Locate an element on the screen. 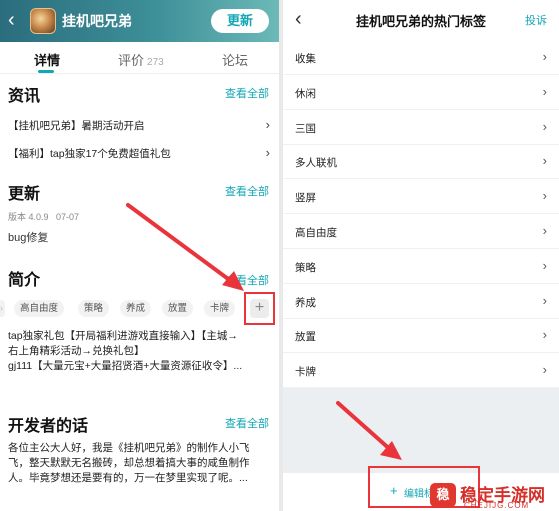 The width and height of the screenshot is (559, 511). update-note: bug修复 is located at coordinates (28, 238).